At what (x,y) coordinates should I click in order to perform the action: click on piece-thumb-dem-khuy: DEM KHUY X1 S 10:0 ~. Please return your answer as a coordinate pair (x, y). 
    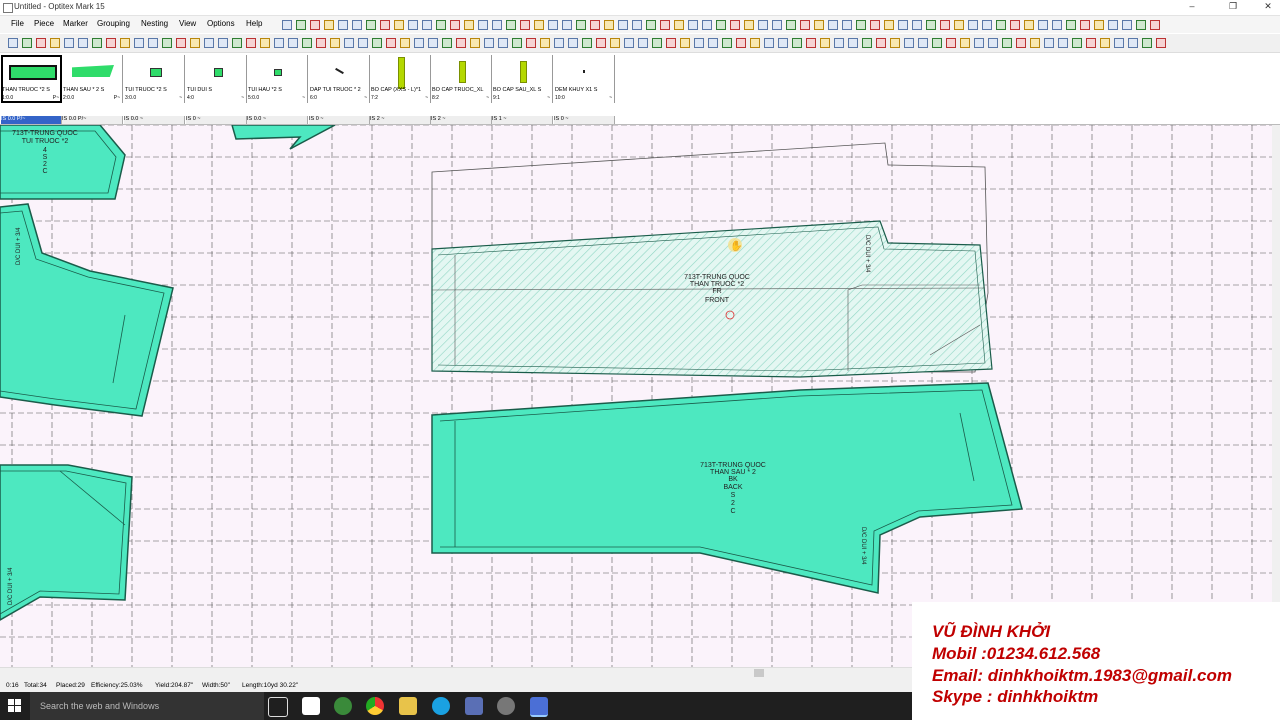
    Looking at the image, I should click on (584, 79).